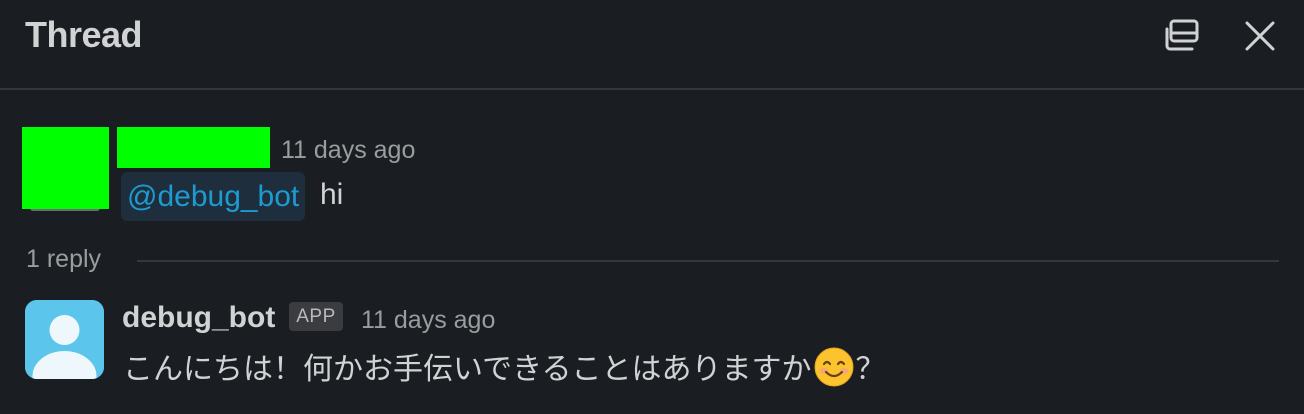  Describe the element at coordinates (198, 318) in the screenshot. I see `sender-name: debug_bot` at that location.